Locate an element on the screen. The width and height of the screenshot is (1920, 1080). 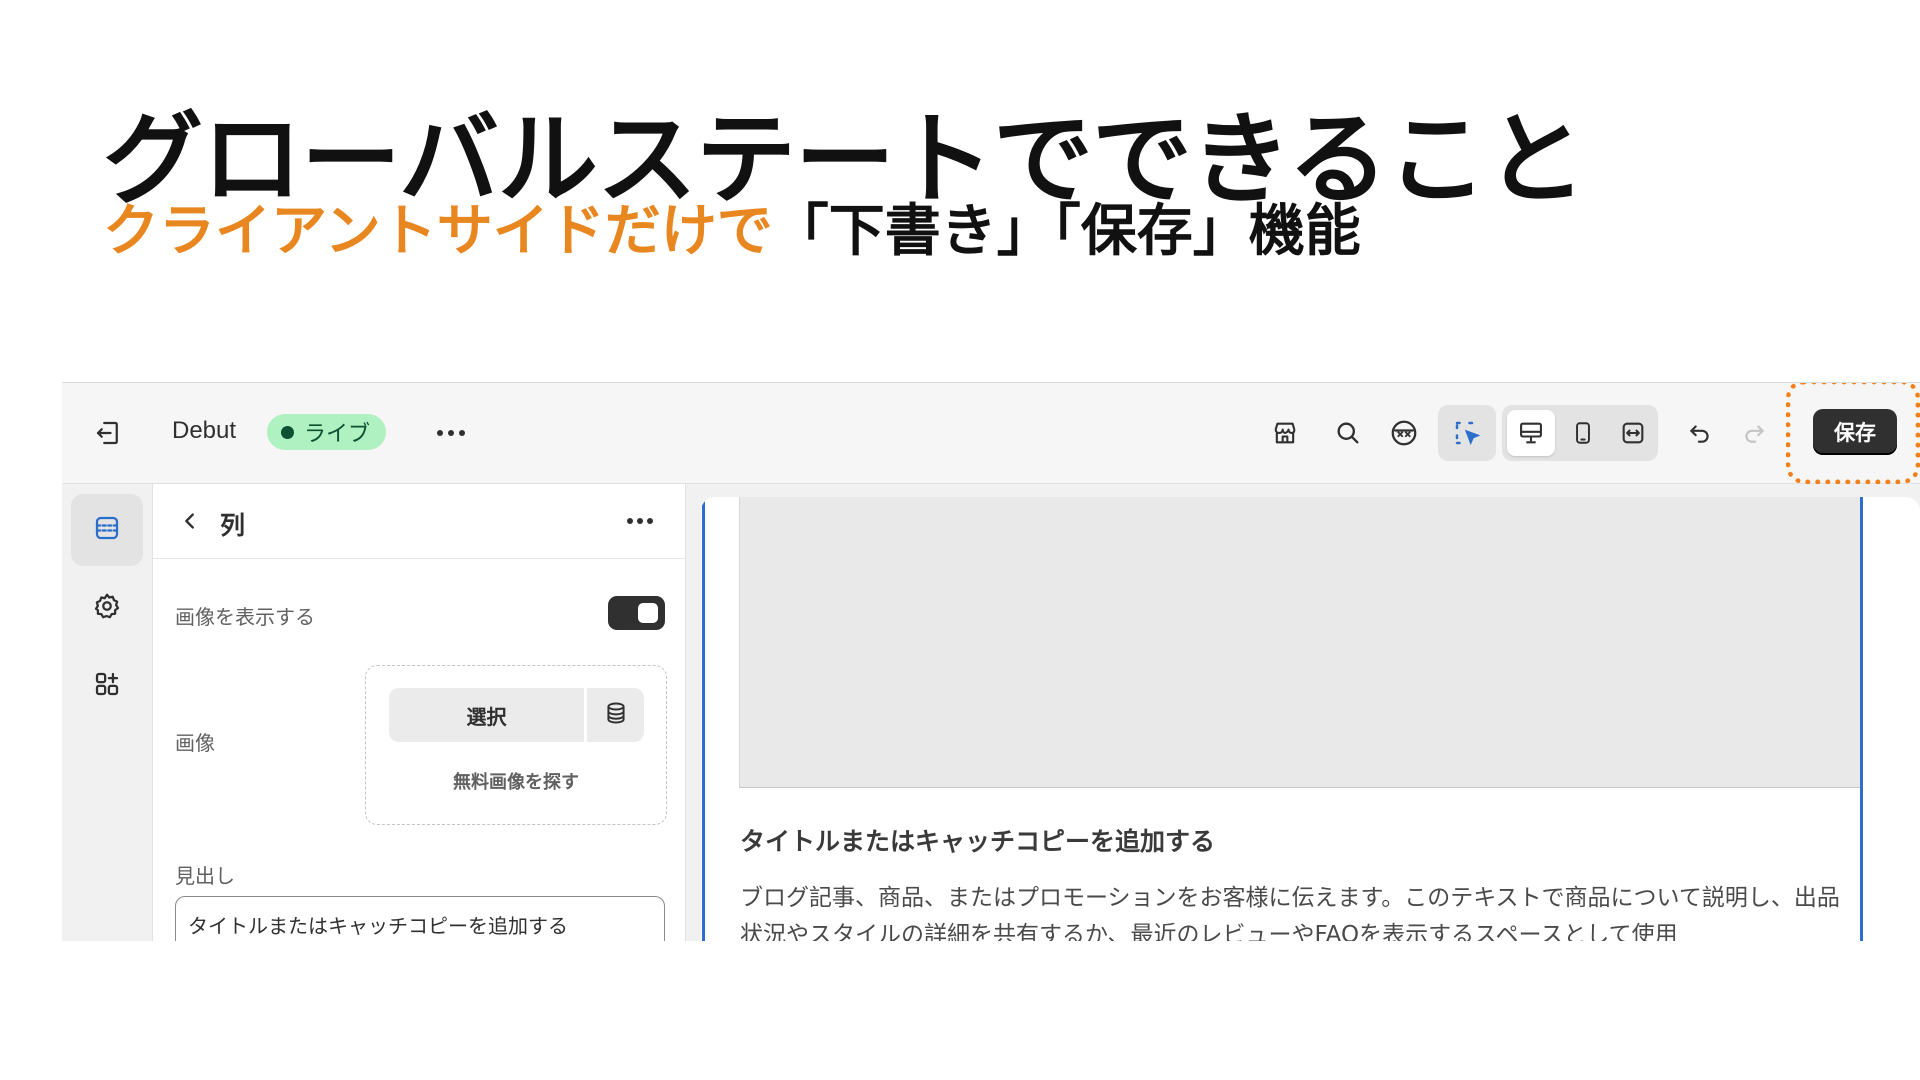
panel-header: 列 is located at coordinates (419, 521).